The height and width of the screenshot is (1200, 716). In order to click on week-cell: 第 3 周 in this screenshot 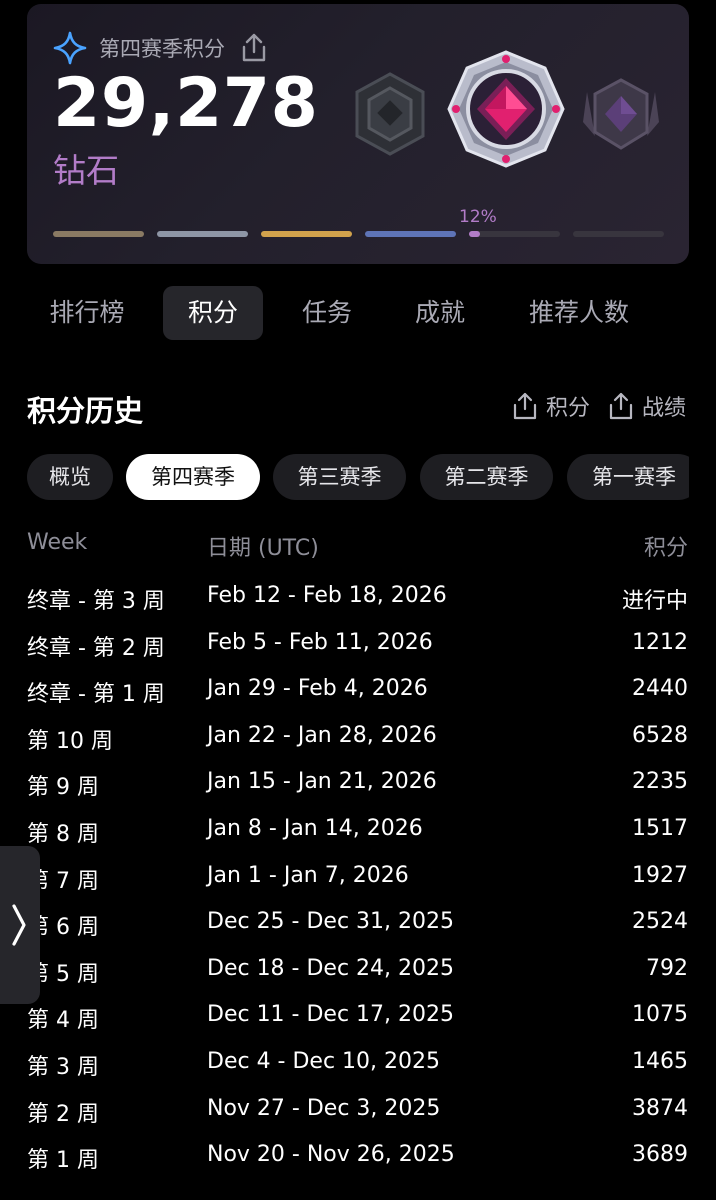, I will do `click(63, 1067)`.